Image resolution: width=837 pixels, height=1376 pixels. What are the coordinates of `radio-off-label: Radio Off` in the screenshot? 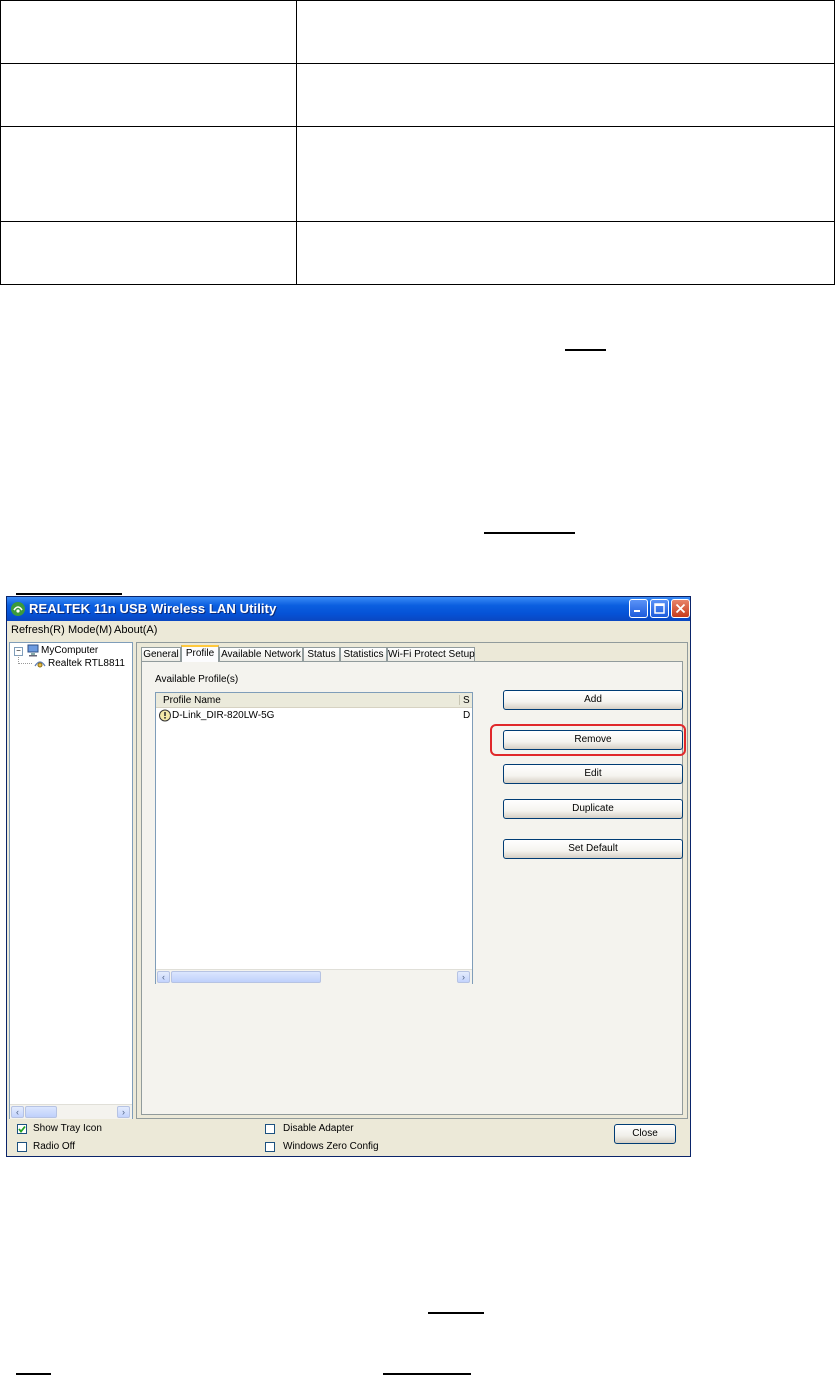 It's located at (54, 1146).